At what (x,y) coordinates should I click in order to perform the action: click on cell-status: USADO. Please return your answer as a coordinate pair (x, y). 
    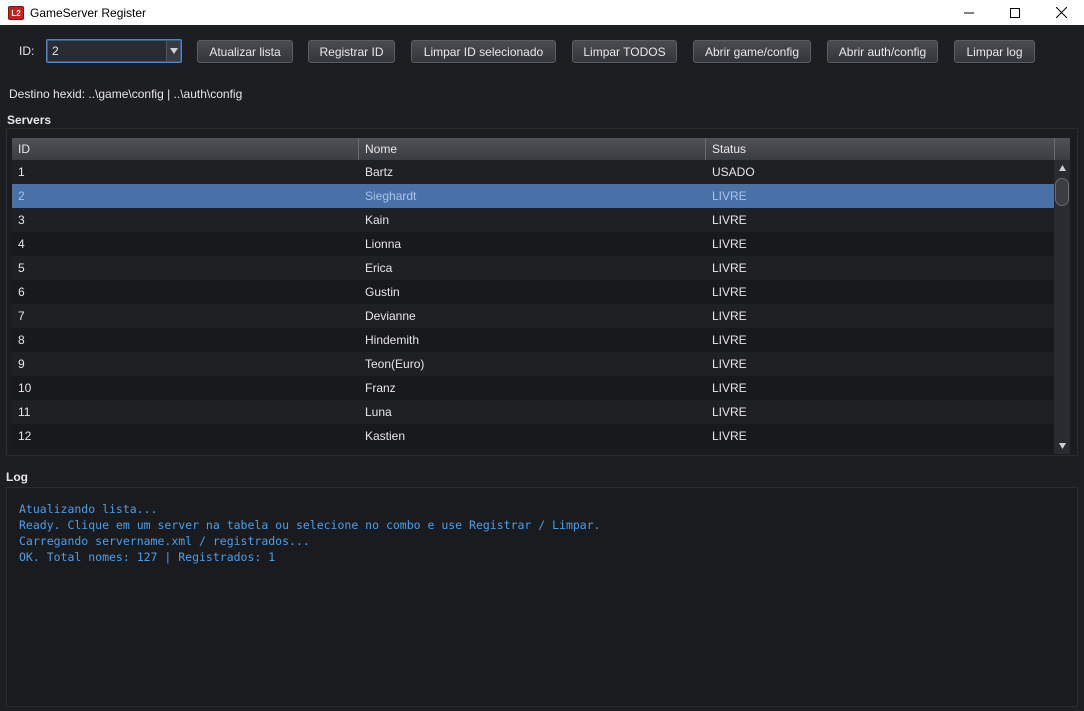
    Looking at the image, I should click on (733, 172).